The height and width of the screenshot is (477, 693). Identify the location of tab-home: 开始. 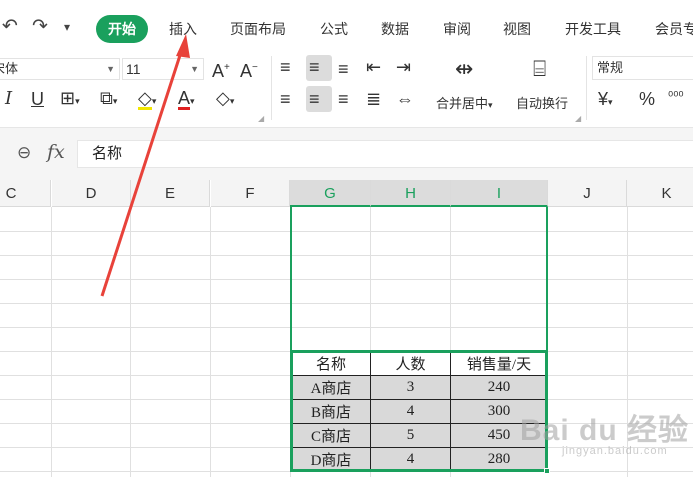
(122, 29).